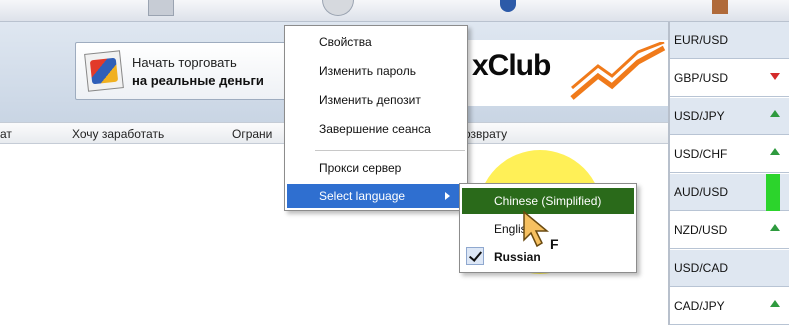  What do you see at coordinates (554, 244) in the screenshot?
I see `cursor-label: F` at bounding box center [554, 244].